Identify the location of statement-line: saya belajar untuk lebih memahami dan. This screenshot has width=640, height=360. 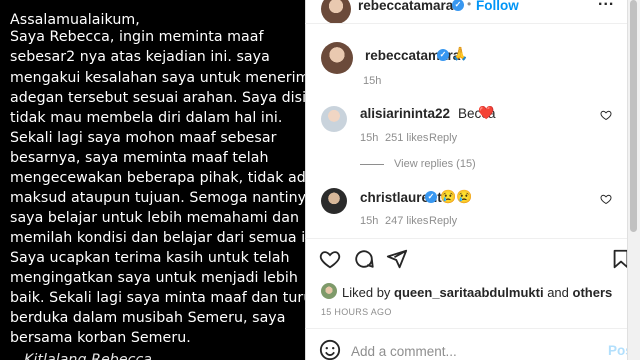
(154, 218).